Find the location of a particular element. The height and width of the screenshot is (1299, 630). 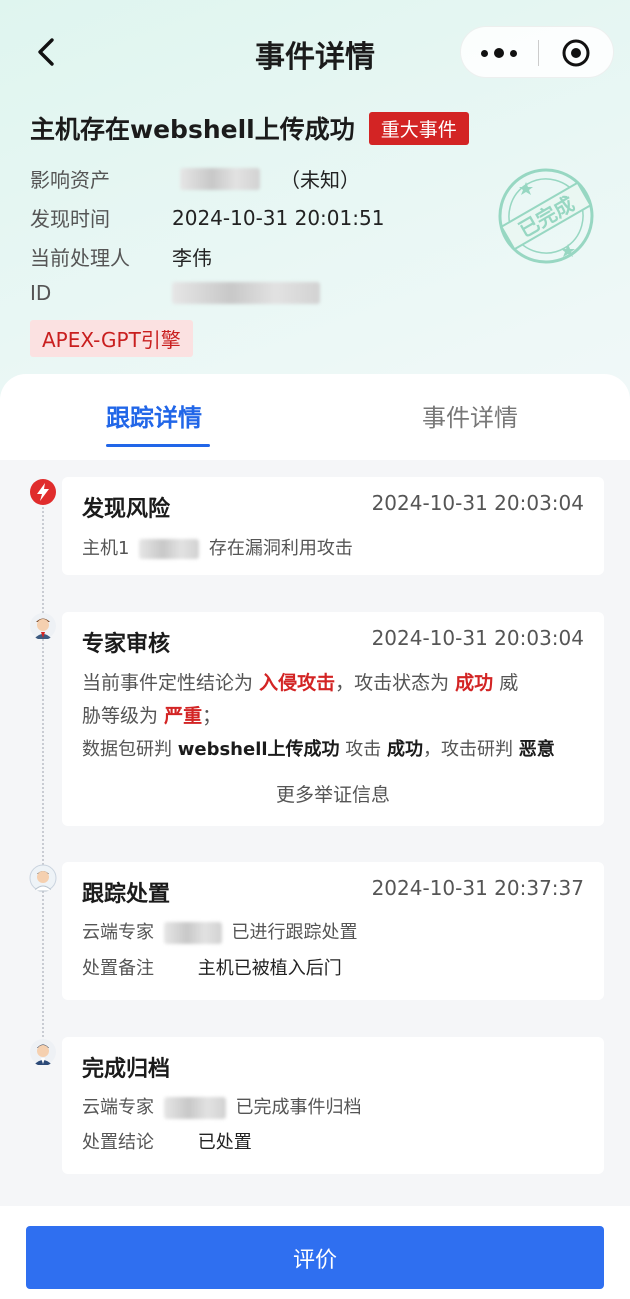

tab-event-details: 事件详情 is located at coordinates (470, 415).